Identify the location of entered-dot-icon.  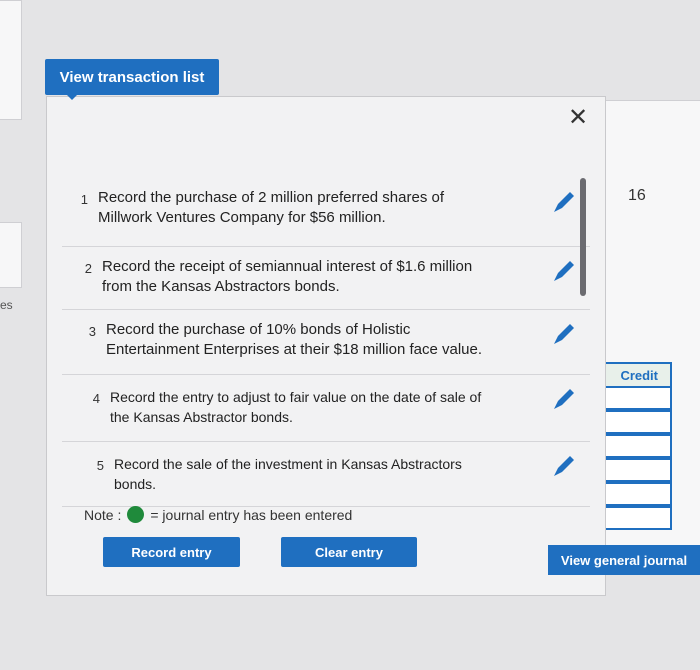
(136, 514).